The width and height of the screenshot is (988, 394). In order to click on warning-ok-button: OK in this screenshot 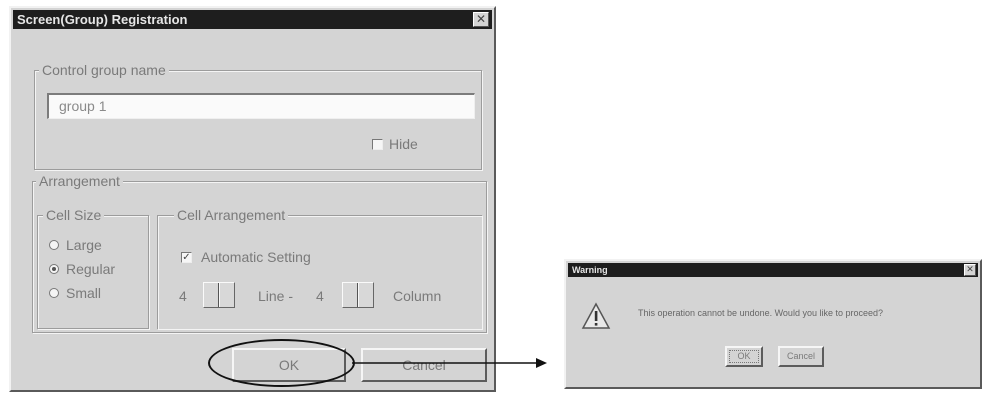, I will do `click(744, 356)`.